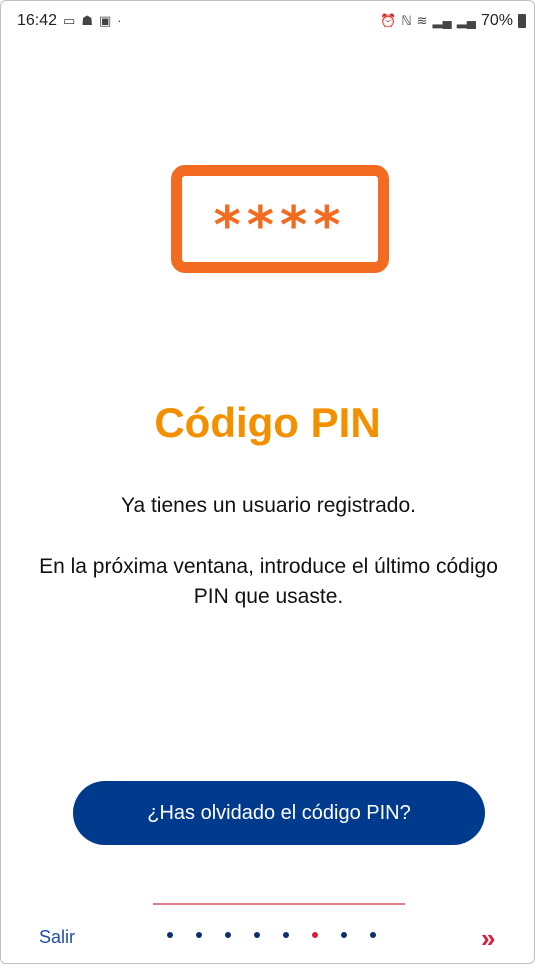  What do you see at coordinates (522, 21) in the screenshot?
I see `battery-icon` at bounding box center [522, 21].